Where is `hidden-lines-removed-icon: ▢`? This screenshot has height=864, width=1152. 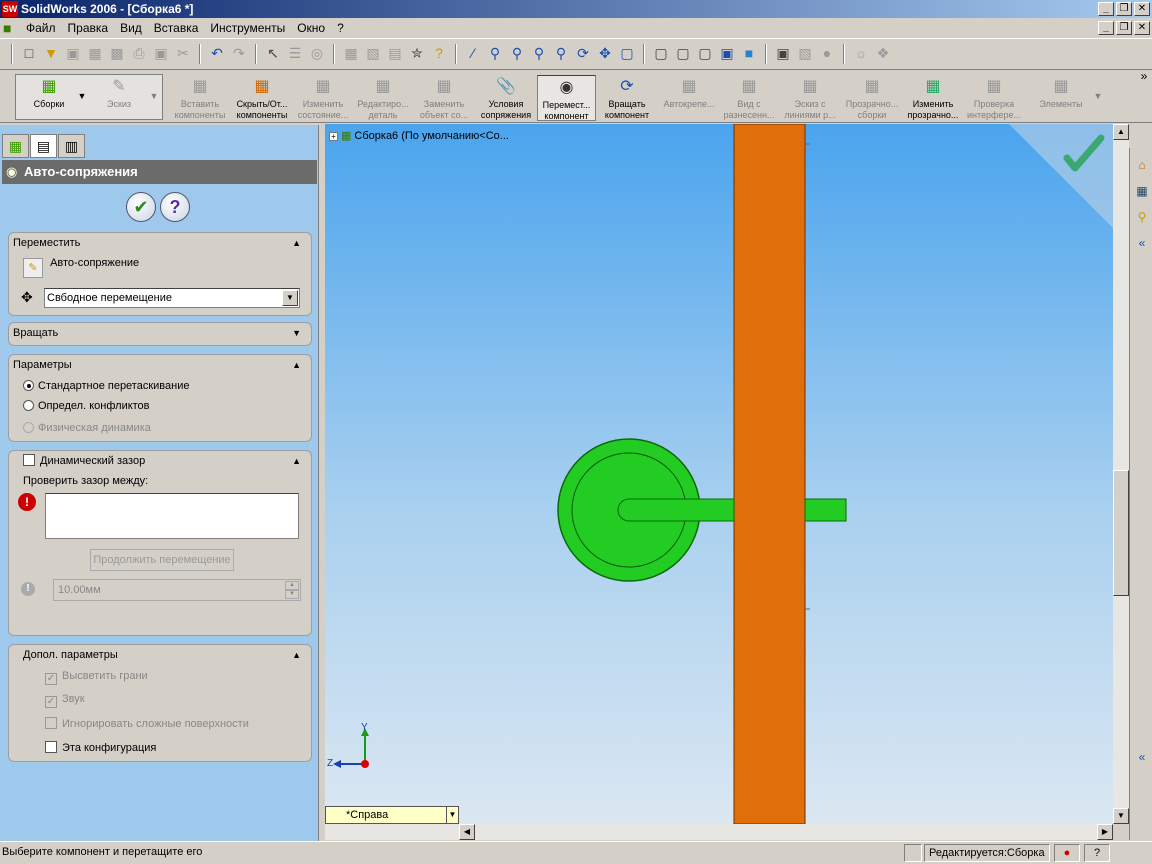 hidden-lines-removed-icon: ▢ is located at coordinates (705, 53).